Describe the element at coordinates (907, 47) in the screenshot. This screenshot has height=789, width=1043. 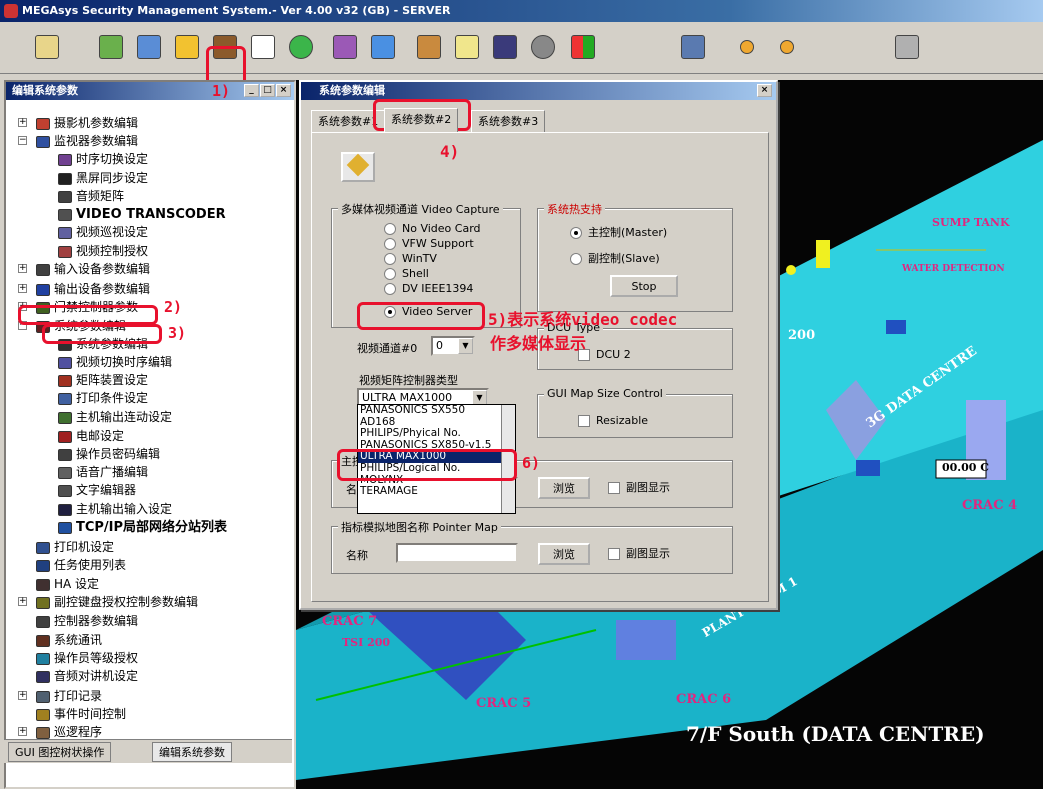
I see `camera-icon` at that location.